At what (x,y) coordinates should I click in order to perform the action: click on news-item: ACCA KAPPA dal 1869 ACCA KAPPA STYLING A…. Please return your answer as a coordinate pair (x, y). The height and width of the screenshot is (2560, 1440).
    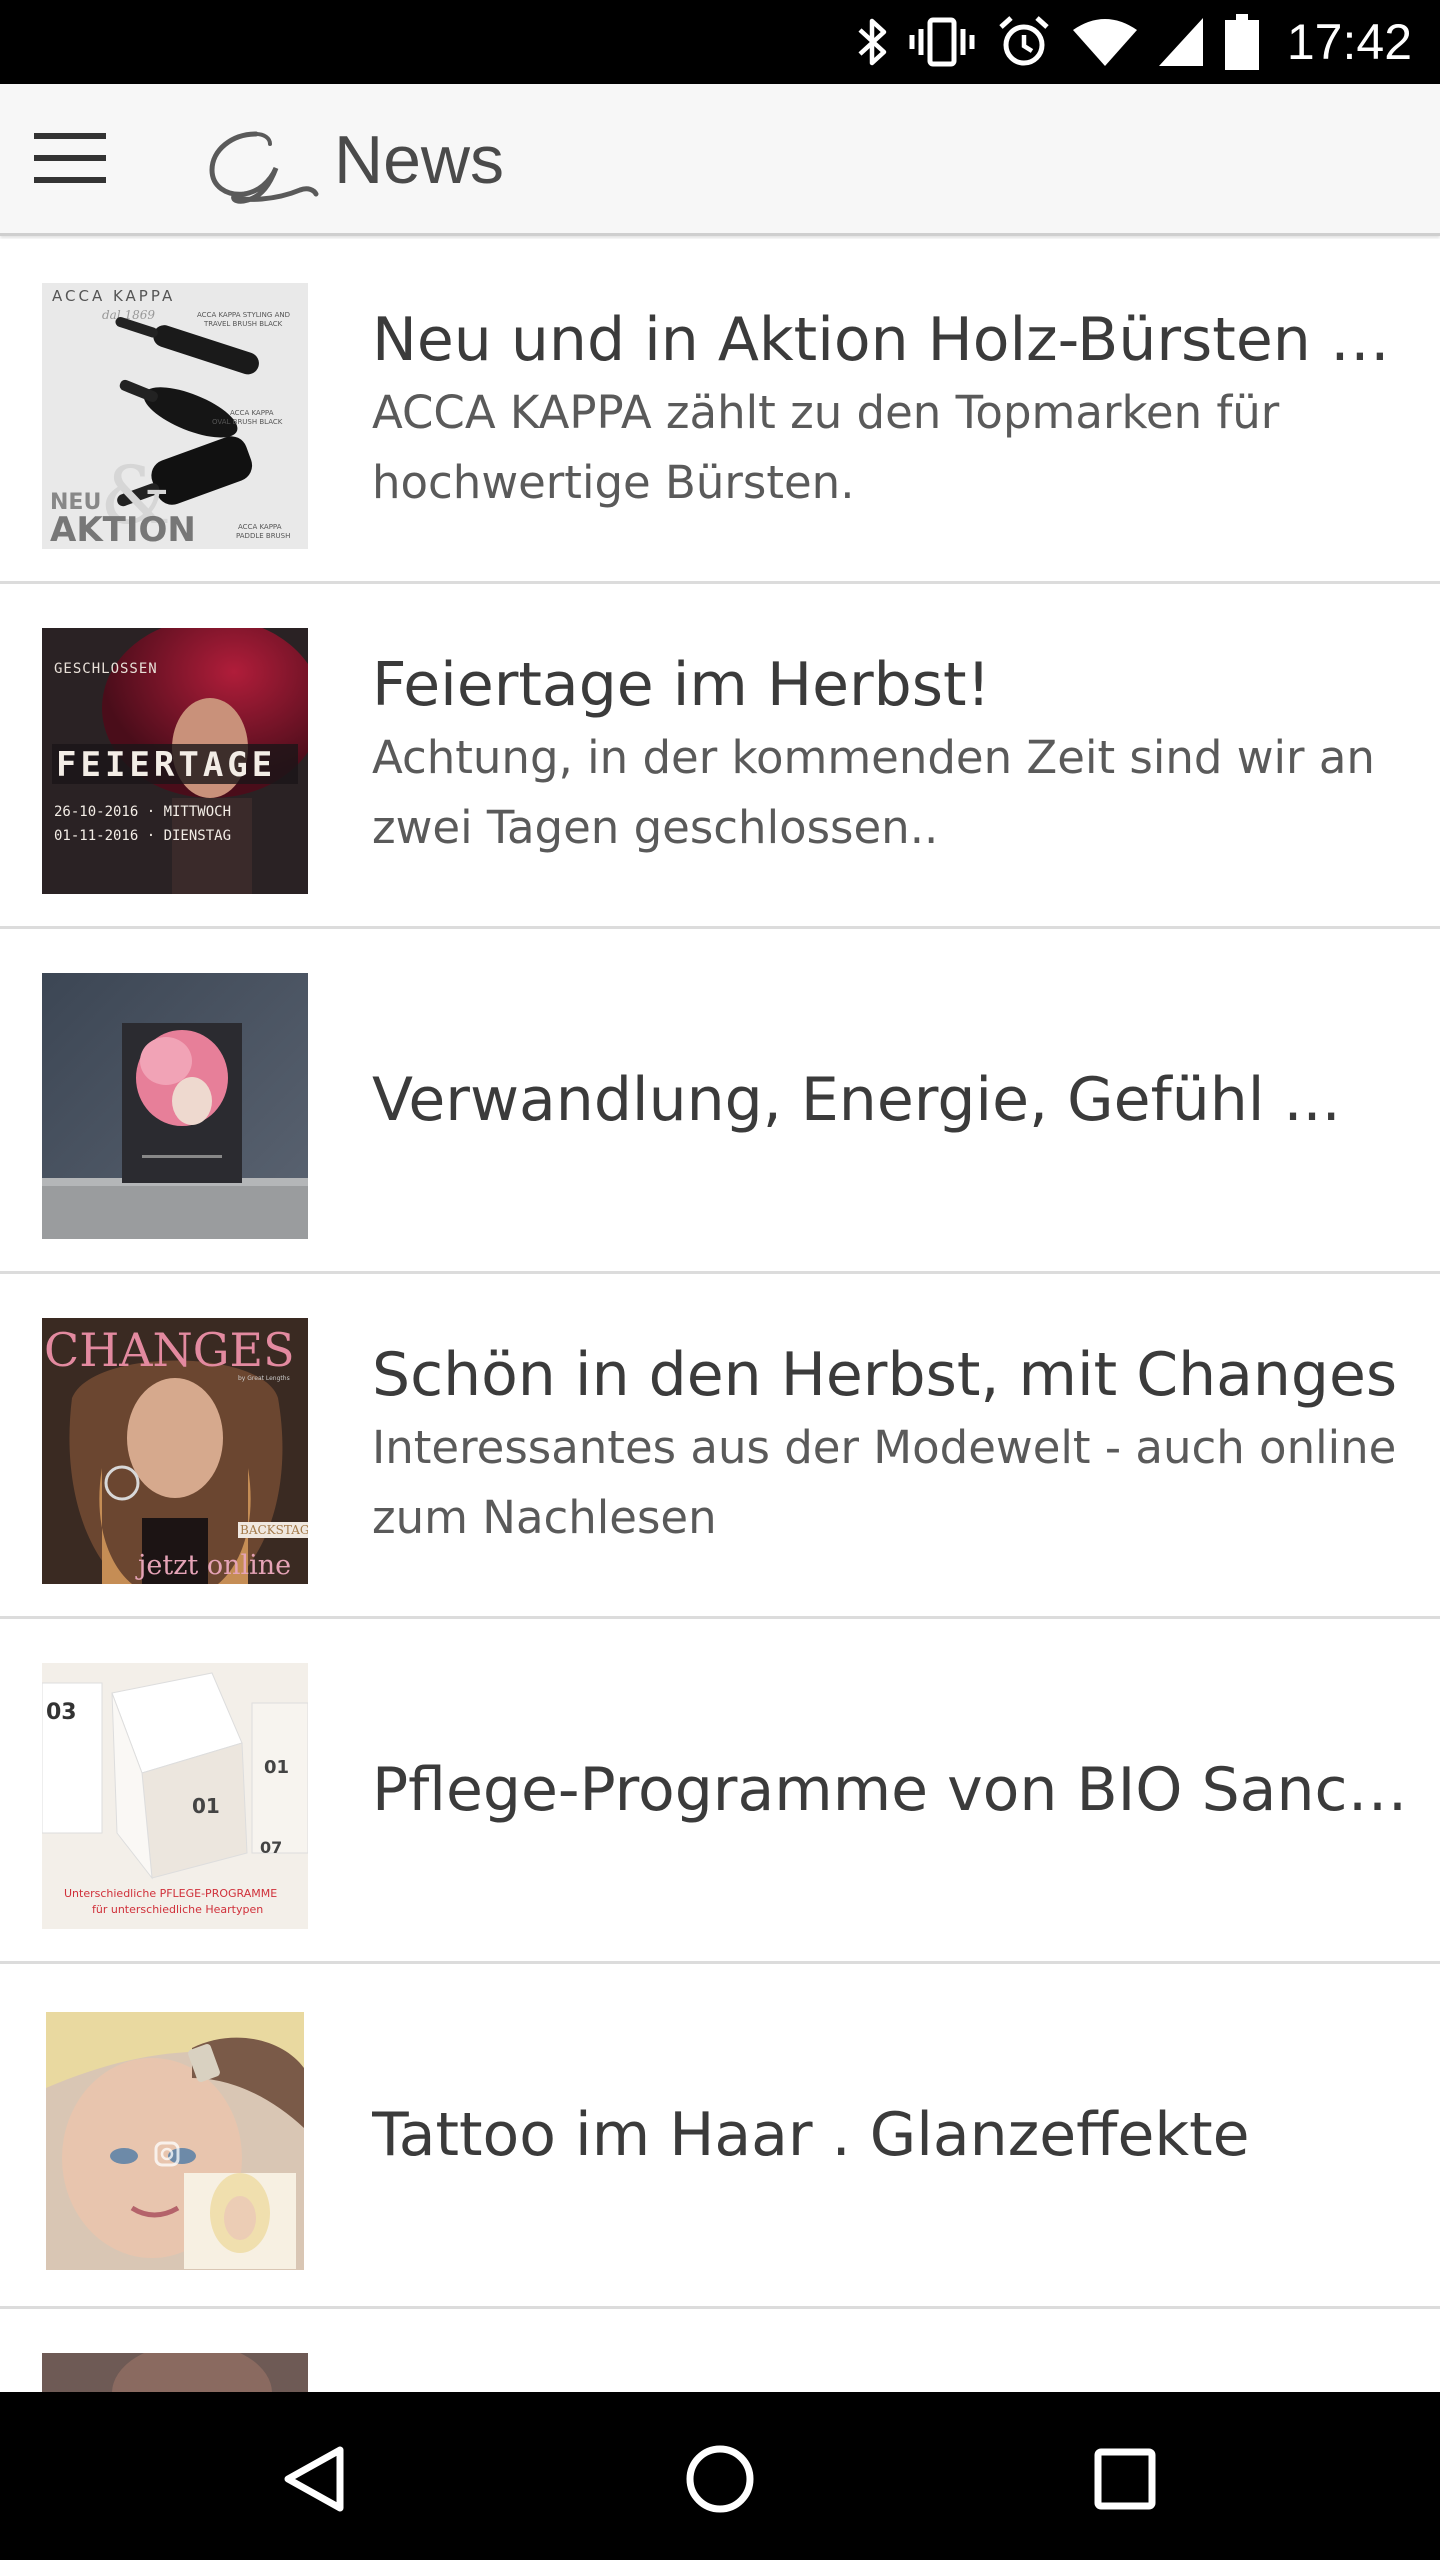
    Looking at the image, I should click on (720, 411).